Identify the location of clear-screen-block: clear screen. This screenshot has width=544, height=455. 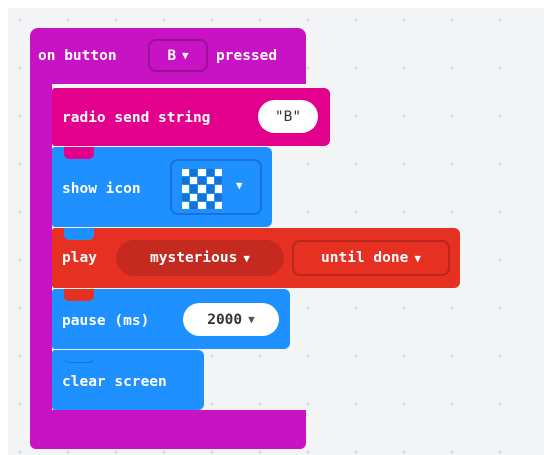
(128, 380).